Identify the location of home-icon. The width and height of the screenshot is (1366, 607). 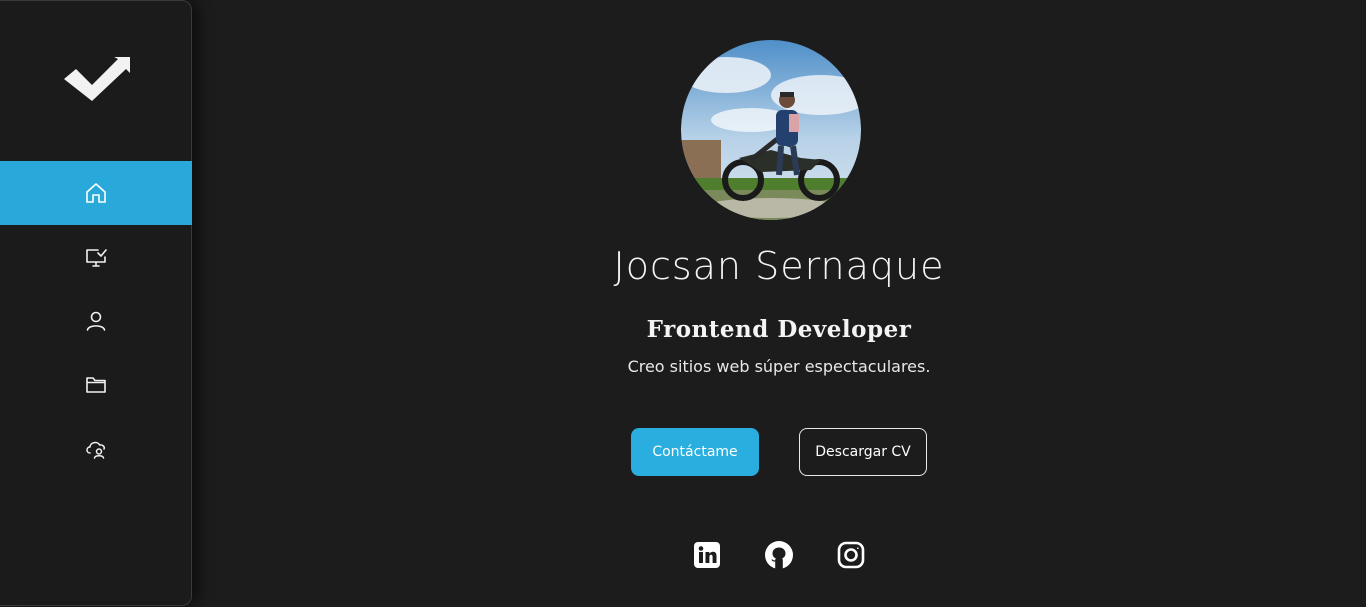
(96, 193).